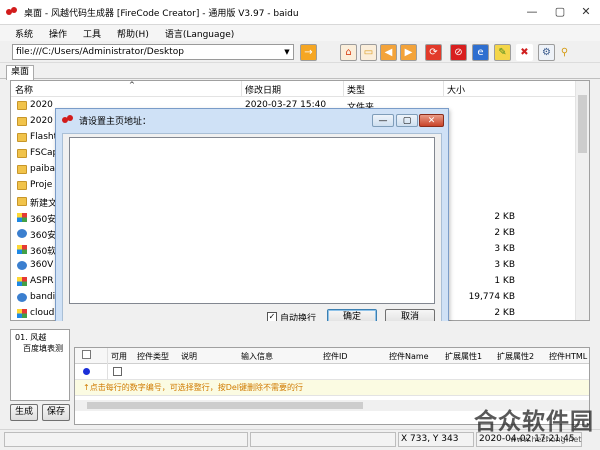  Describe the element at coordinates (42, 313) in the screenshot. I see `file-name: cloud` at that location.